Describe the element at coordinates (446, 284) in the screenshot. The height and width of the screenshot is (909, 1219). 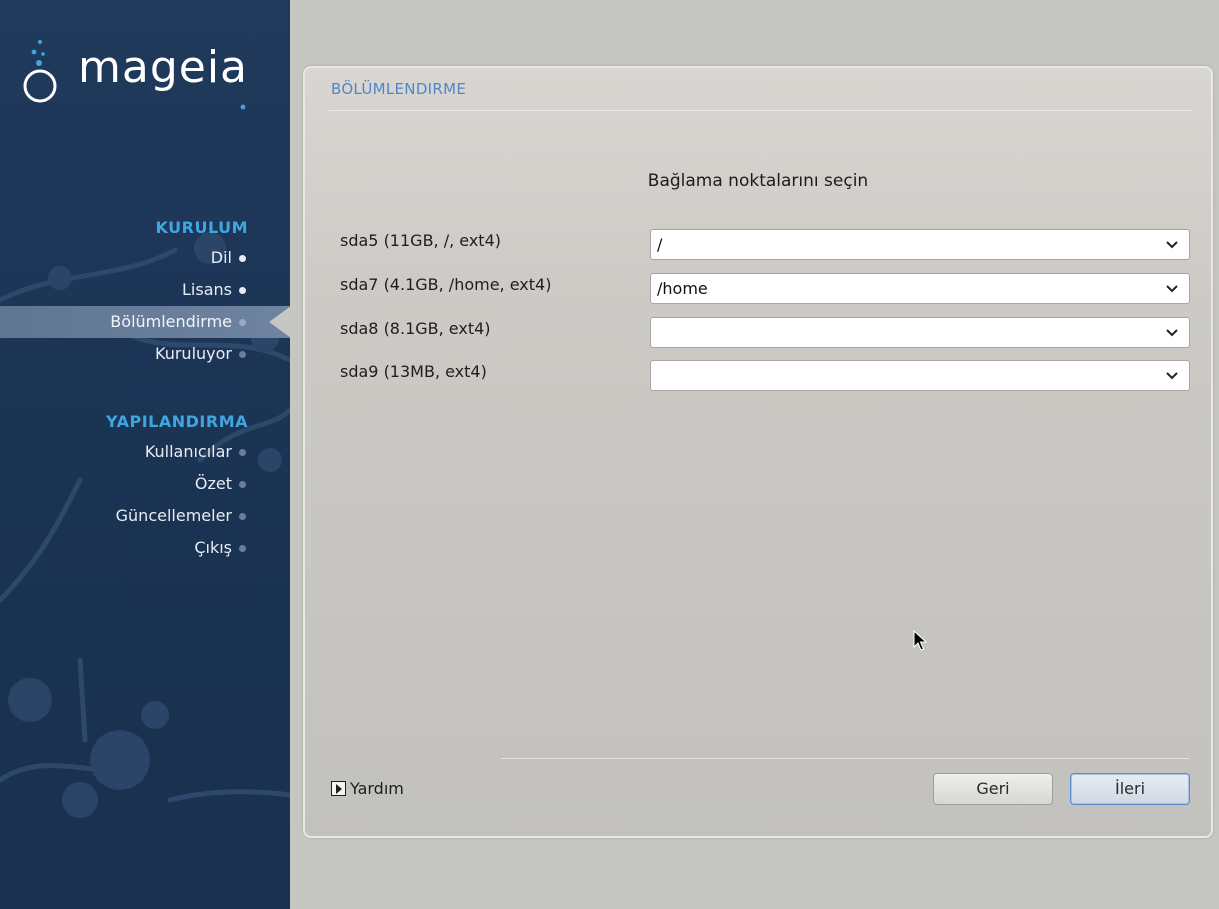
I see `partition-label: sda7 (4.1GB, /home, ext4)` at that location.